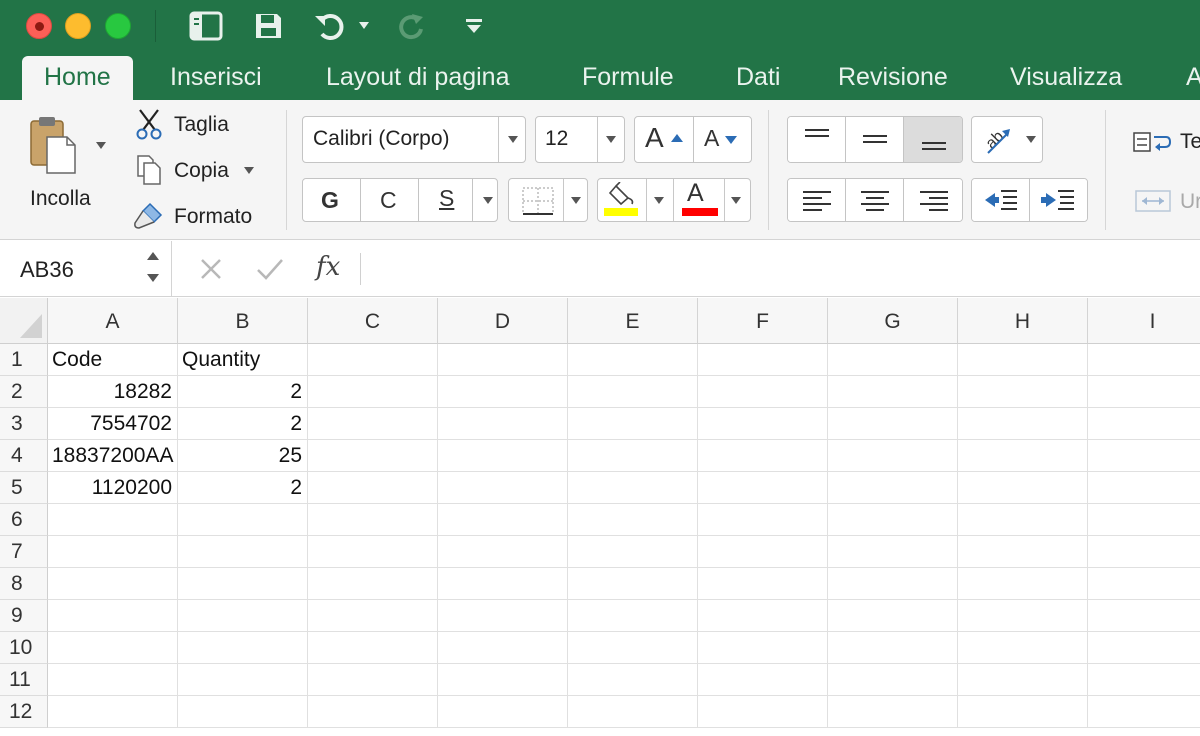 Image resolution: width=1200 pixels, height=736 pixels. What do you see at coordinates (446, 200) in the screenshot?
I see `underline-button: S` at bounding box center [446, 200].